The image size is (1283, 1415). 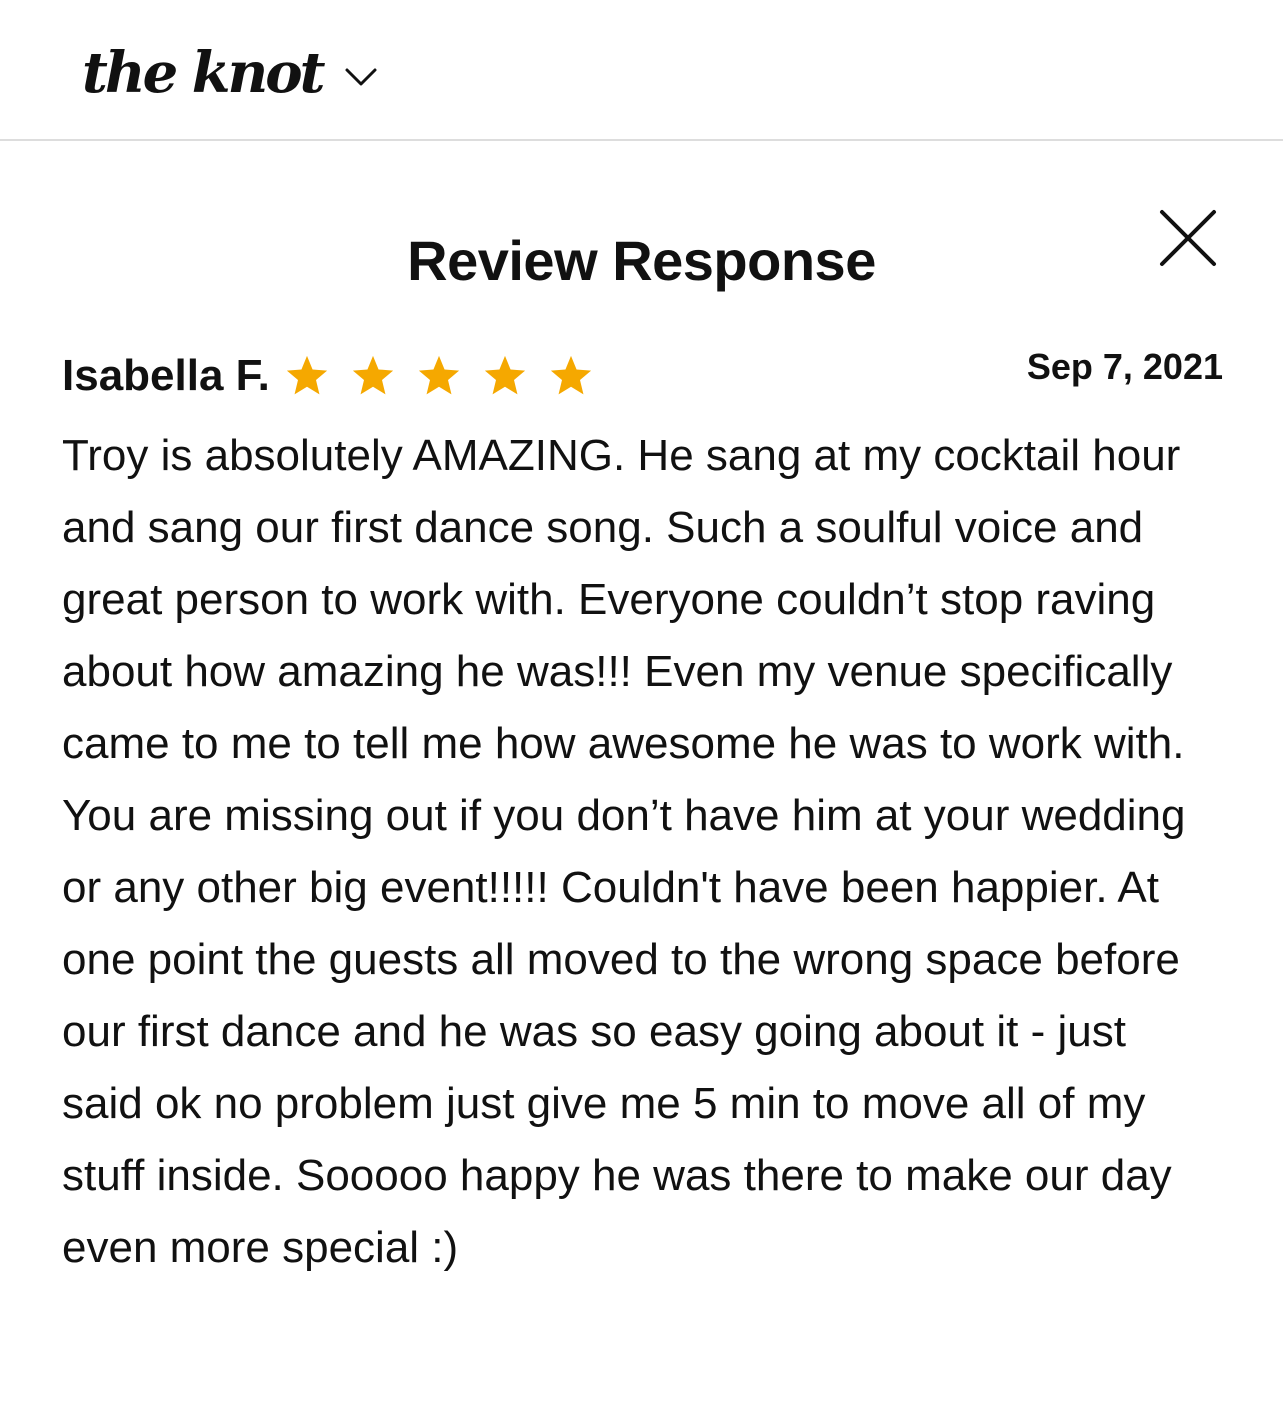 I want to click on top-bar: the knot, so click(x=641, y=70).